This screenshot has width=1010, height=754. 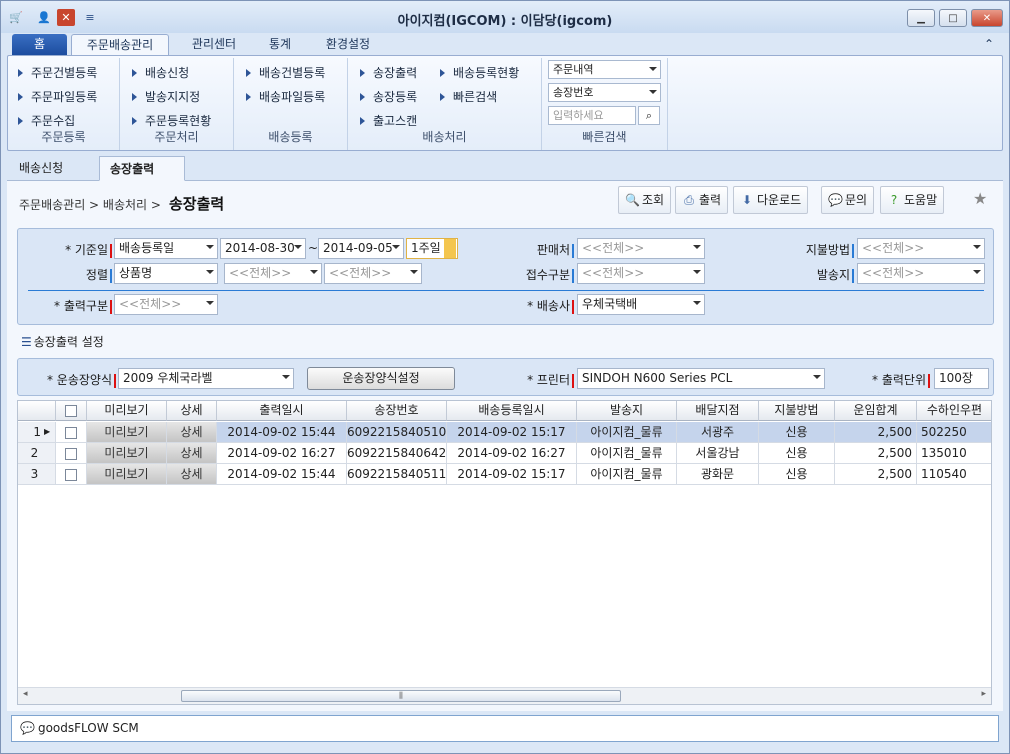 I want to click on print-type-select: <<전체>>, so click(x=166, y=304).